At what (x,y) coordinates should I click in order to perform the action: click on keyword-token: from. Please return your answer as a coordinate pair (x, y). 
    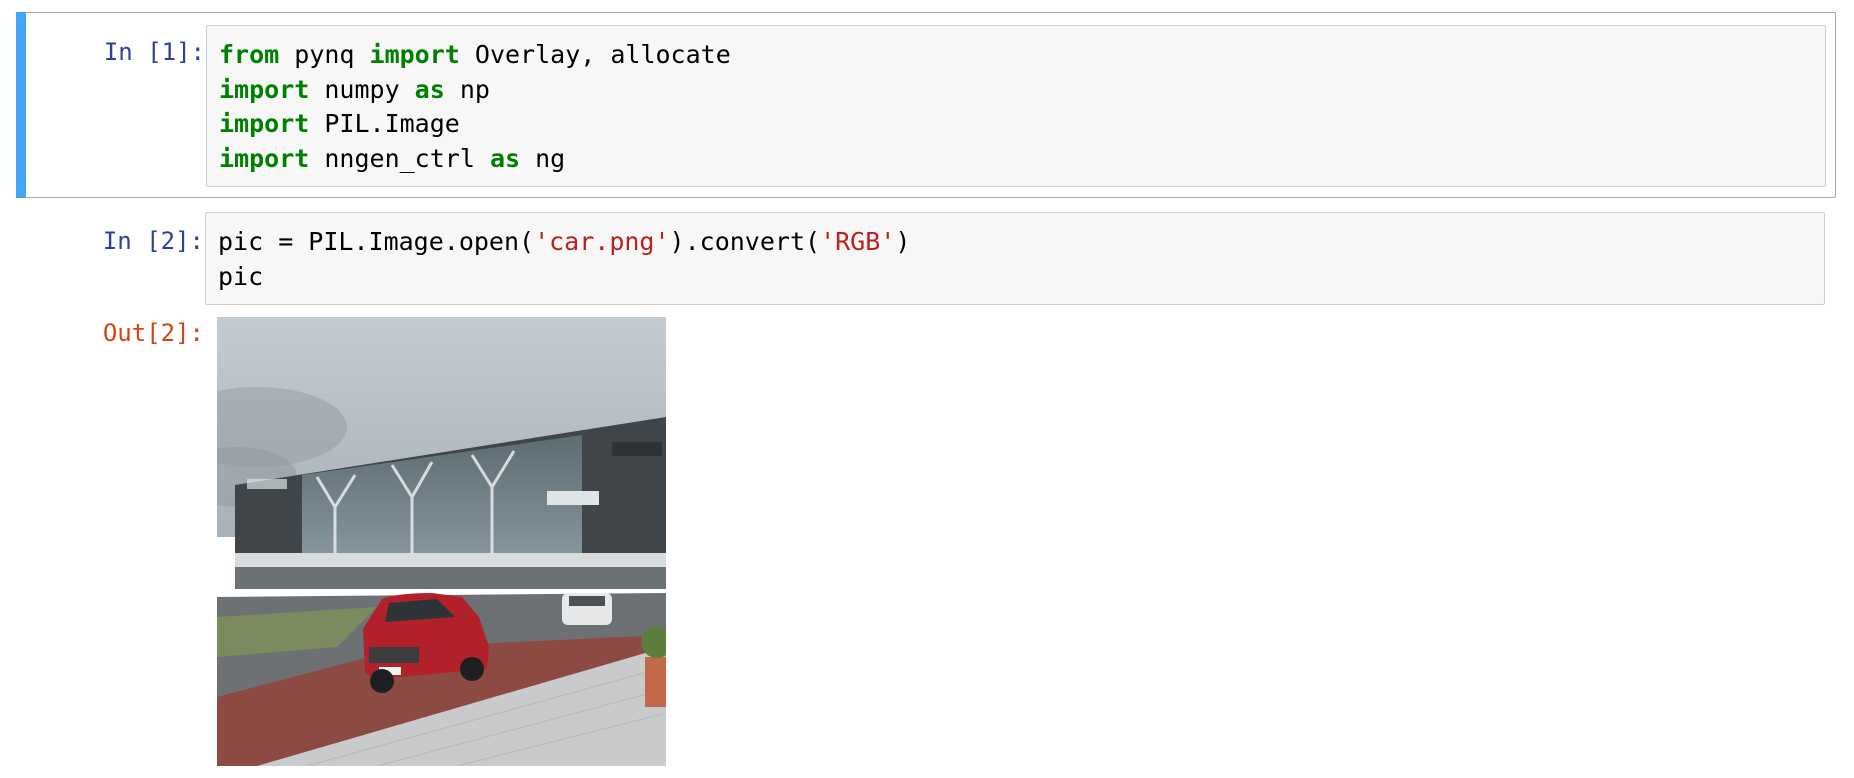
    Looking at the image, I should click on (249, 54).